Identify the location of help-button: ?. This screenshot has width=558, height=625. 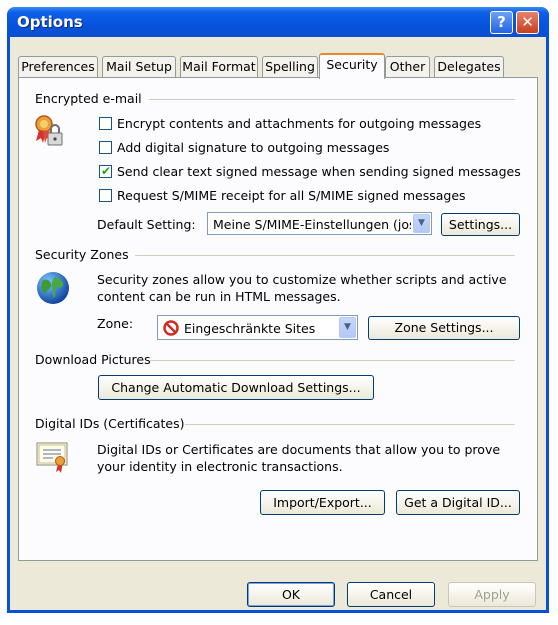
(501, 22).